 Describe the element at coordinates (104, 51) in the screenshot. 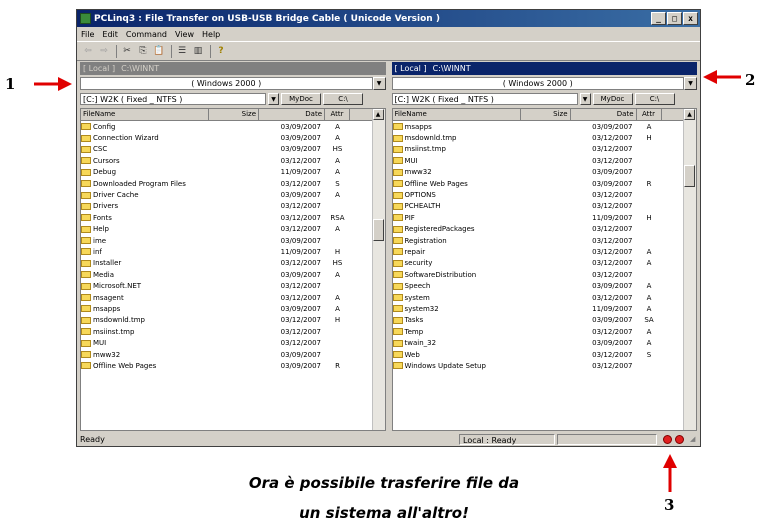

I see `forward-icon: ⇨` at that location.